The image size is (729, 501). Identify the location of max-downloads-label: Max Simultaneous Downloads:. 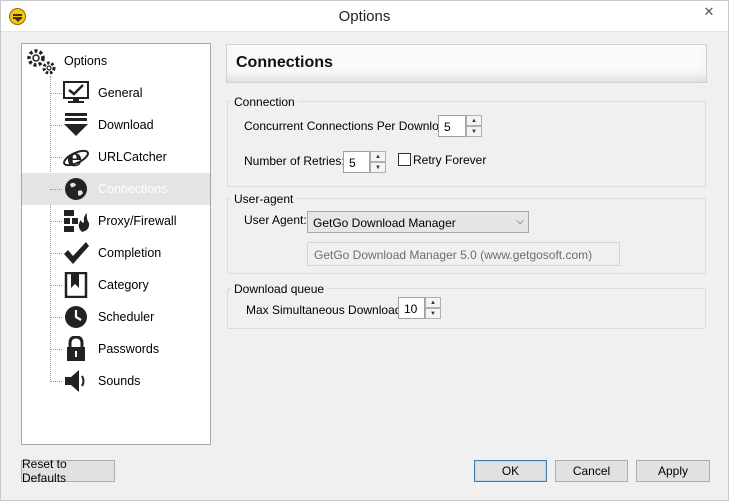
(328, 310).